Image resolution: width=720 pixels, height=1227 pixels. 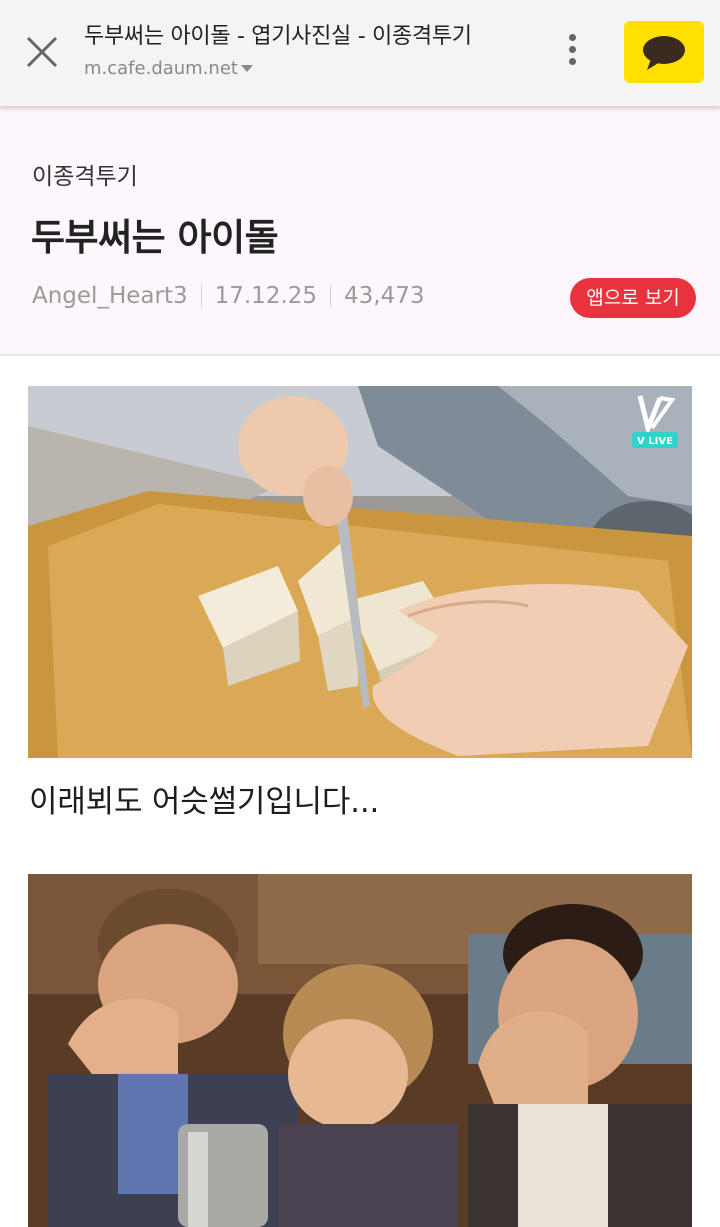 I want to click on view-count: 43,473, so click(x=384, y=296).